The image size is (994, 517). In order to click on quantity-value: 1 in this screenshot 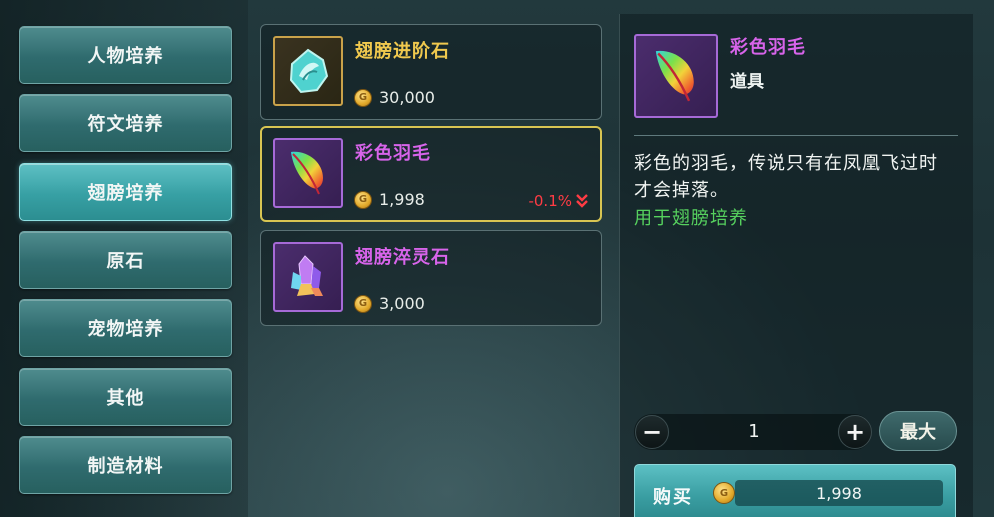, I will do `click(754, 431)`.